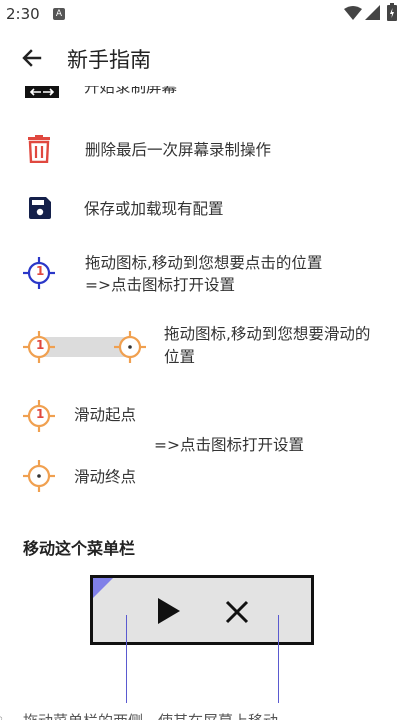  Describe the element at coordinates (202, 347) in the screenshot. I see `guide-row-swipe: 1 拖动图标,移动到您想要滑动的 位置` at that location.